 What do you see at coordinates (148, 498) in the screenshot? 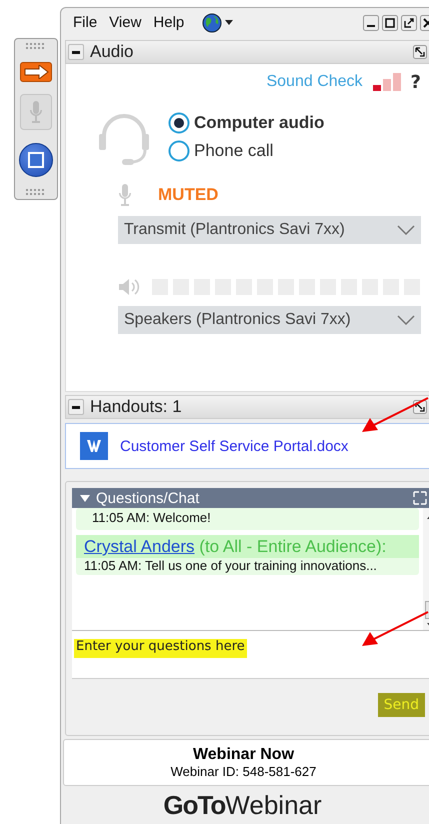
I see `chat-title: Questions/Chat` at bounding box center [148, 498].